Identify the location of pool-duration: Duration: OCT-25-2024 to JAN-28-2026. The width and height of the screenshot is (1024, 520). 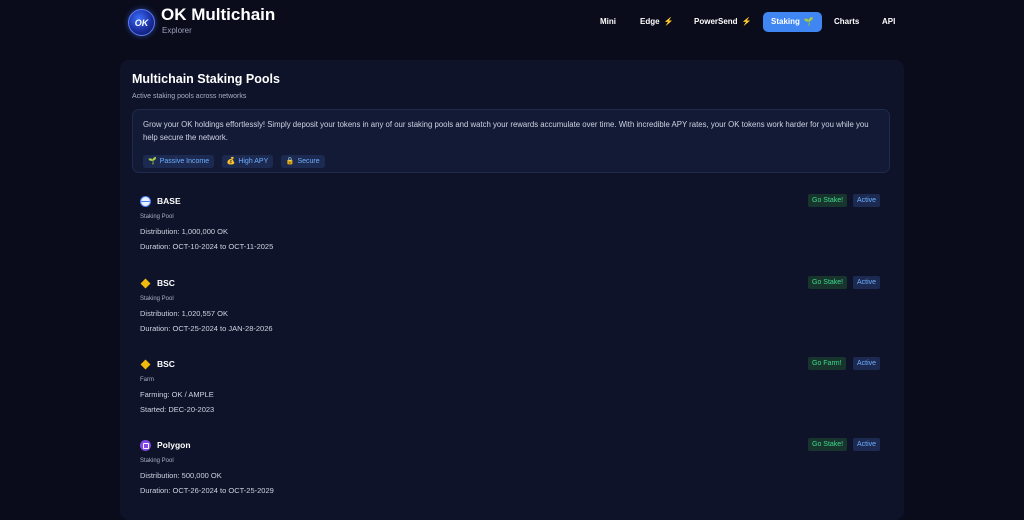
(206, 328).